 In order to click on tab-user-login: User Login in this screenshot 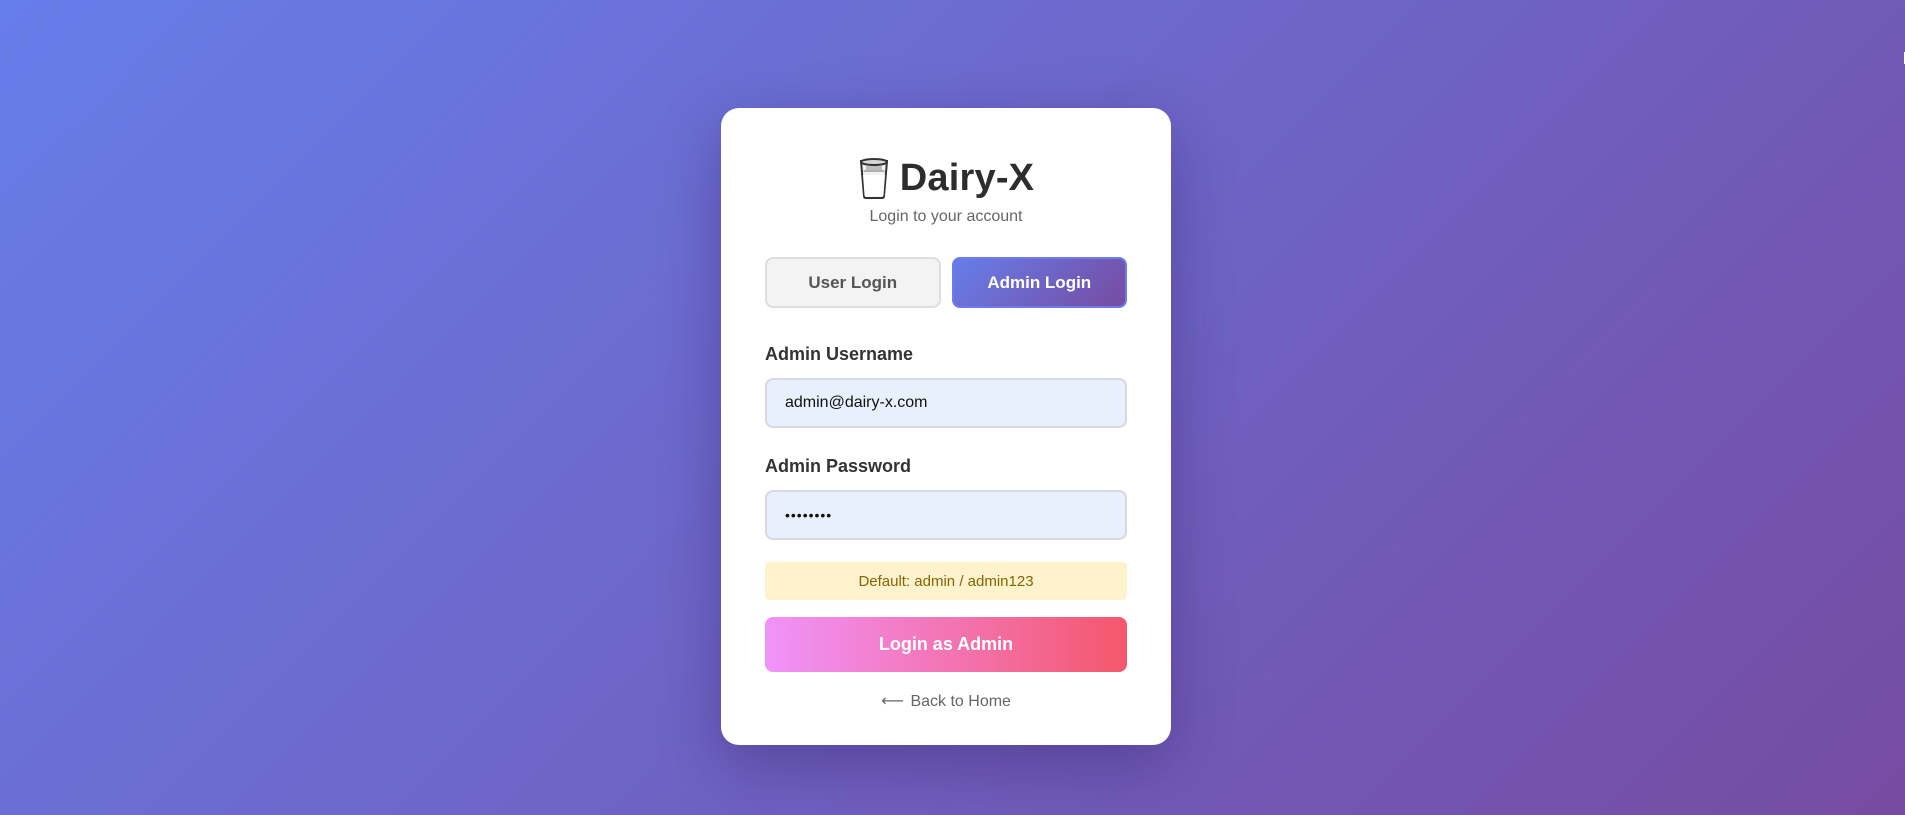, I will do `click(853, 282)`.